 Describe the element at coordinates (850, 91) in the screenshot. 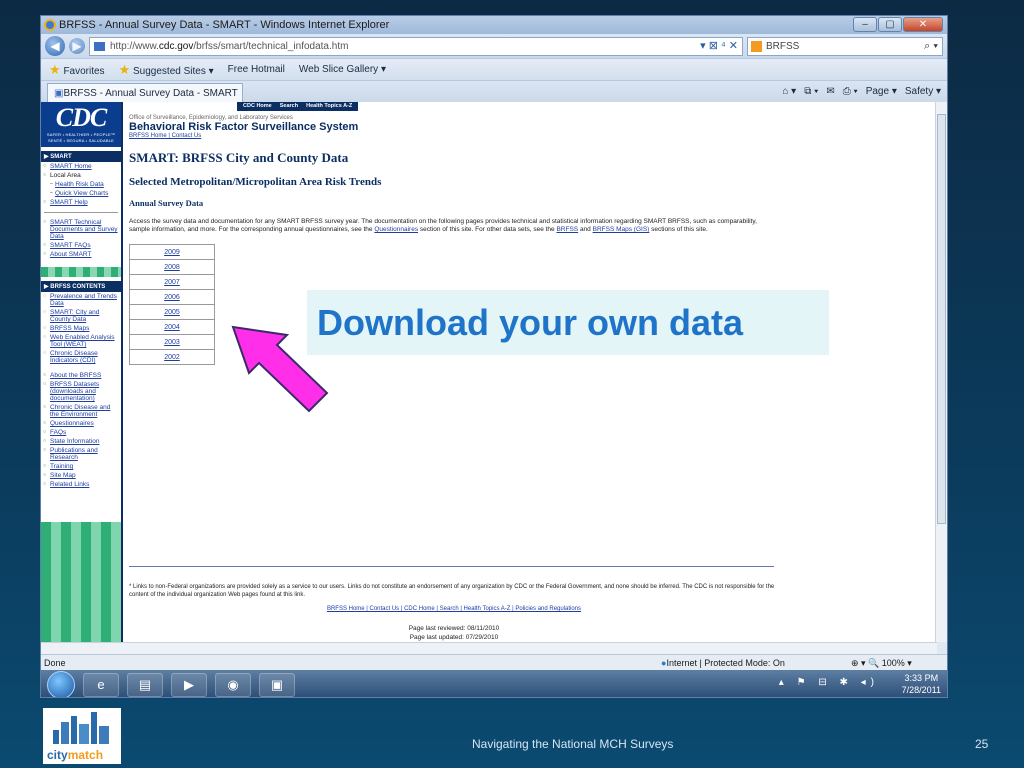

I see `print-icon: ⎙ ▾` at that location.